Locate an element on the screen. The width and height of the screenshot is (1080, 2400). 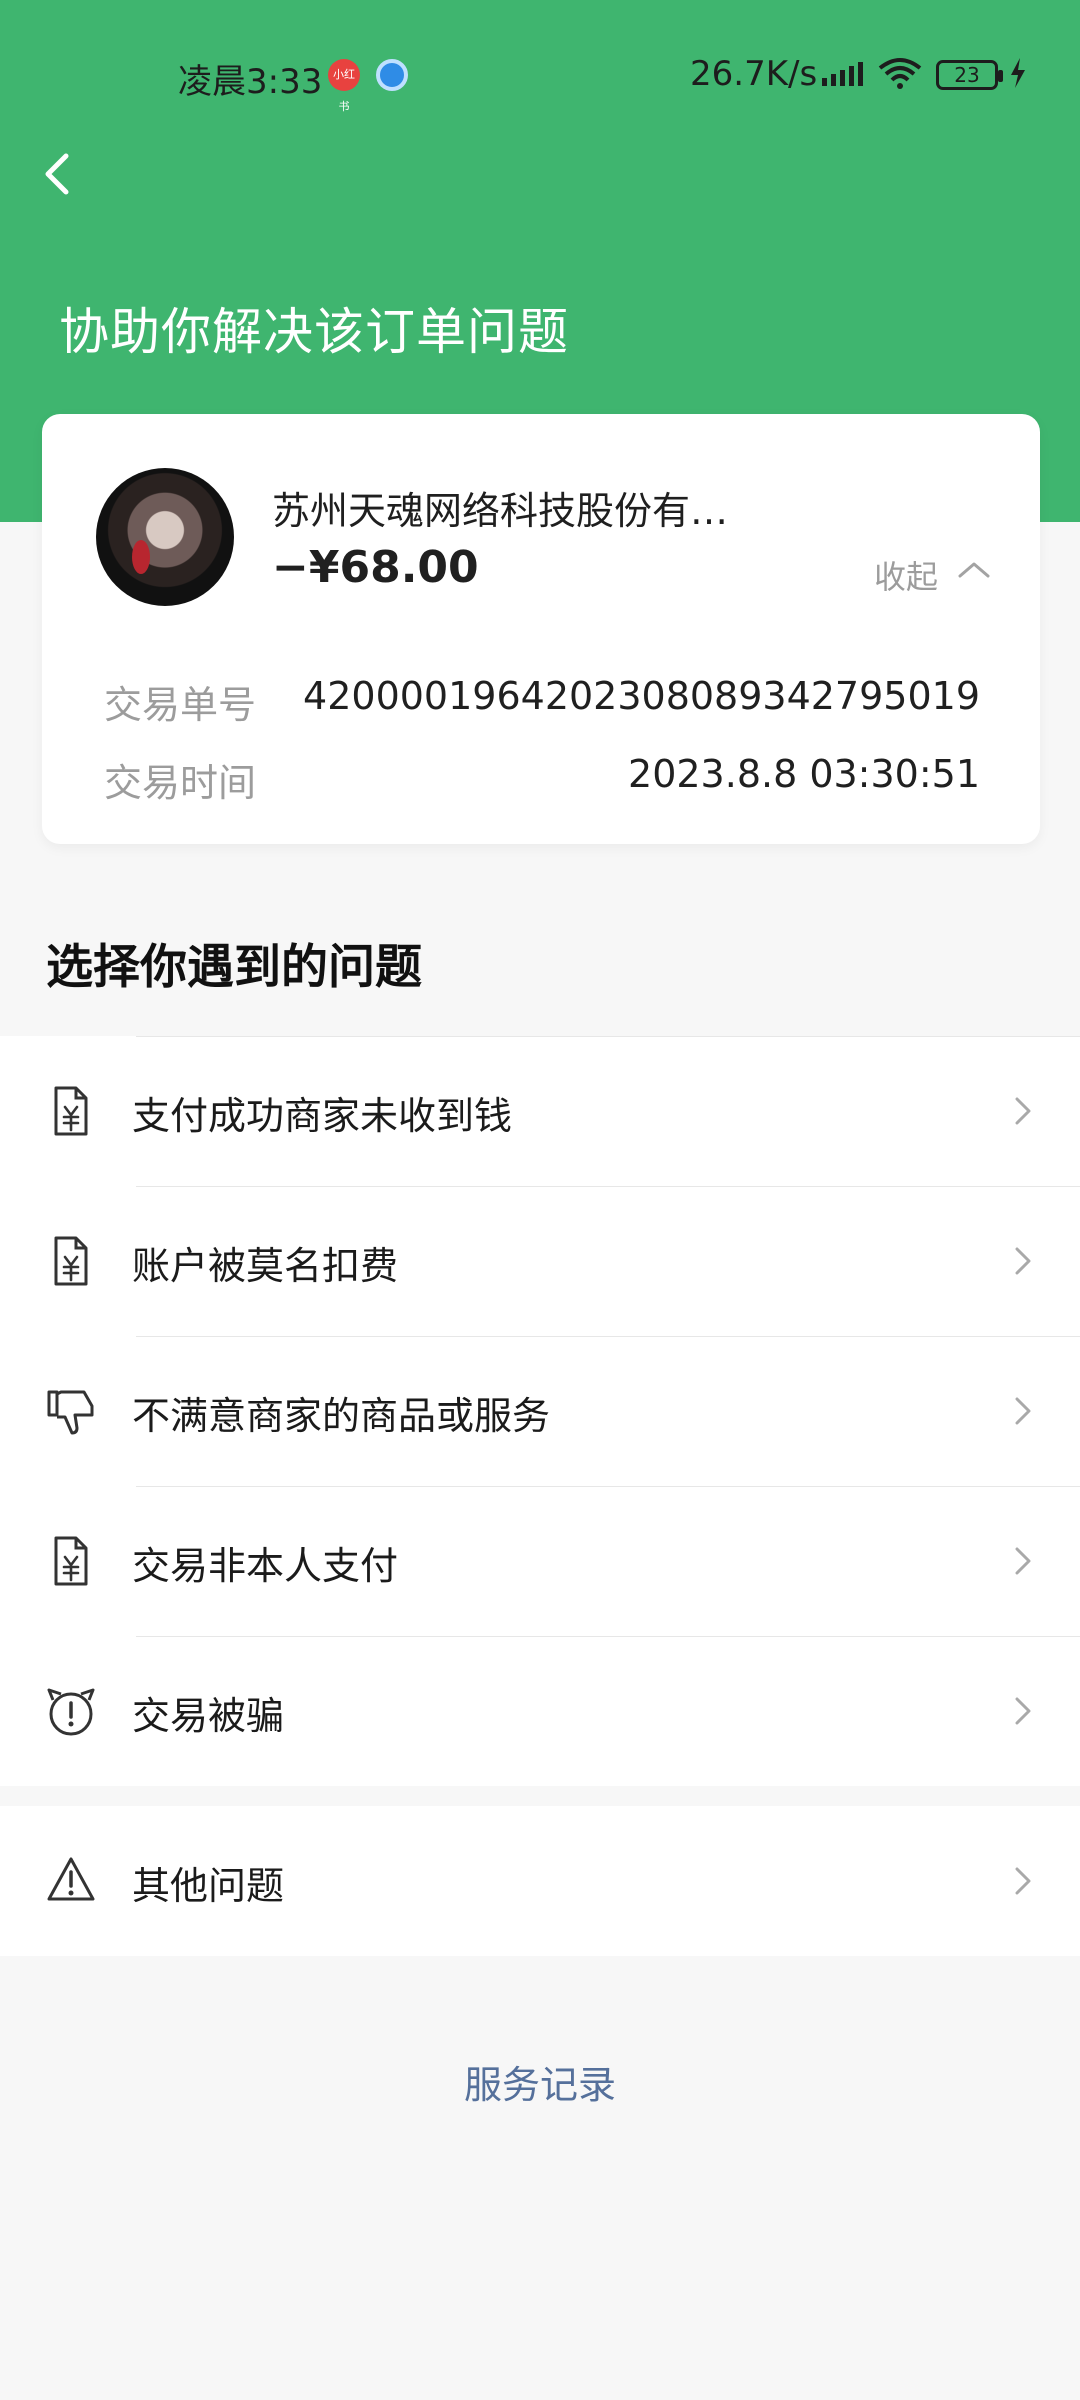
notification-app-icon: 小红书 is located at coordinates (344, 86).